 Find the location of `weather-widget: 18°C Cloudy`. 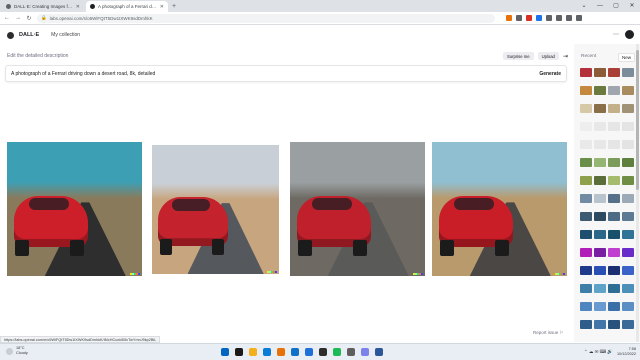

weather-widget: 18°C Cloudy is located at coordinates (17, 351).